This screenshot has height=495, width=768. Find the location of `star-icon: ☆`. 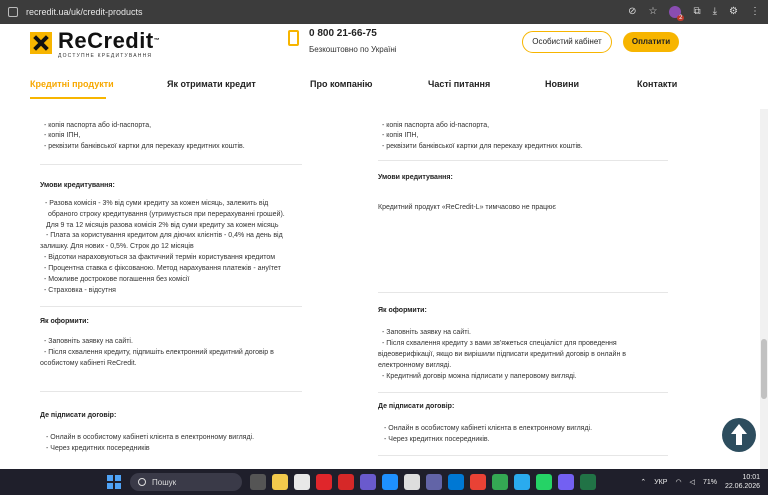

star-icon: ☆ is located at coordinates (653, 12).